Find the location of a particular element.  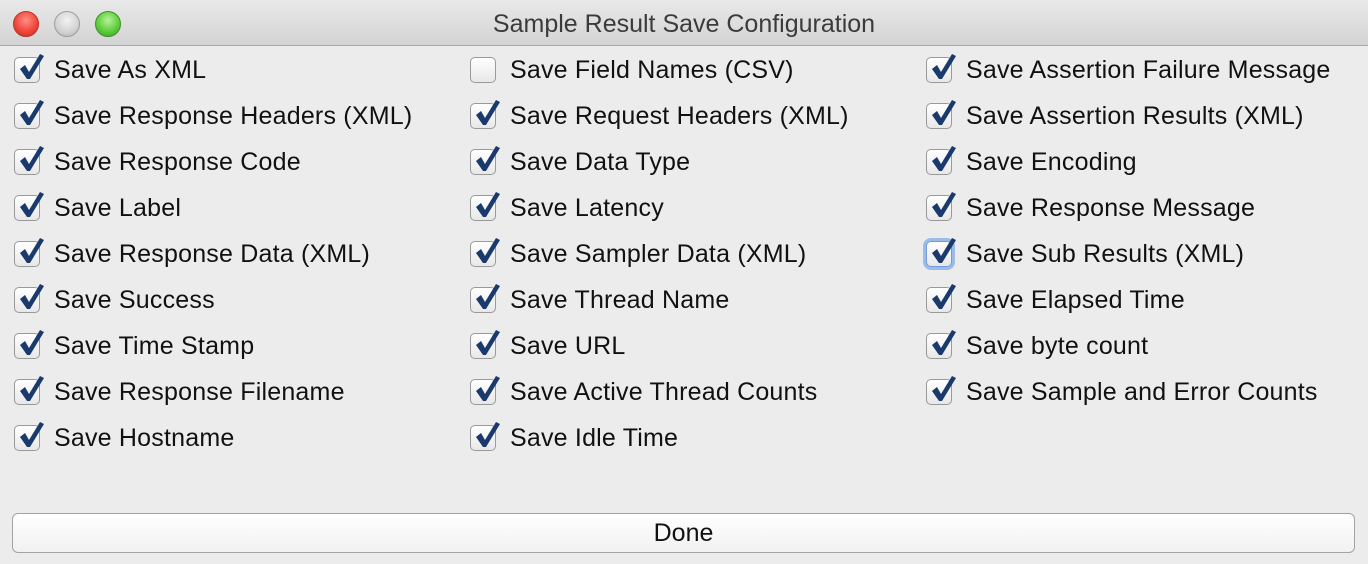

checkbox-option: Save Idle Time is located at coordinates (659, 438).